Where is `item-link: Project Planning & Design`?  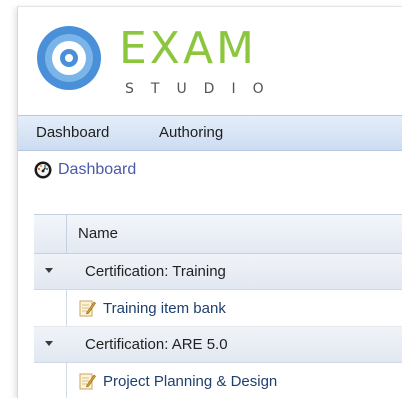
item-link: Project Planning & Design is located at coordinates (177, 380).